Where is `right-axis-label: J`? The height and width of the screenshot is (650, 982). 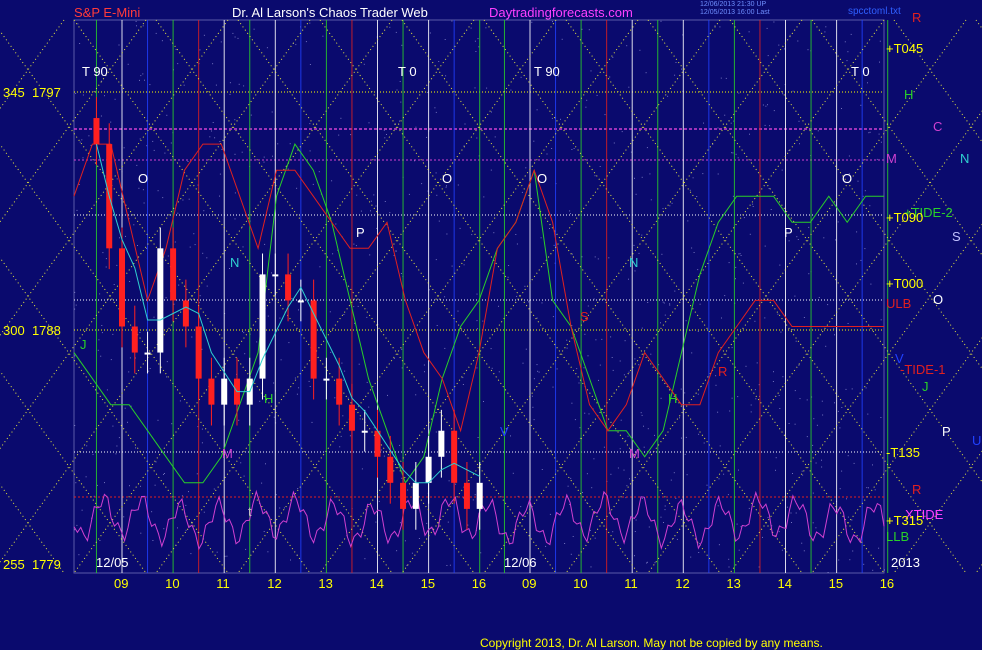
right-axis-label: J is located at coordinates (925, 386).